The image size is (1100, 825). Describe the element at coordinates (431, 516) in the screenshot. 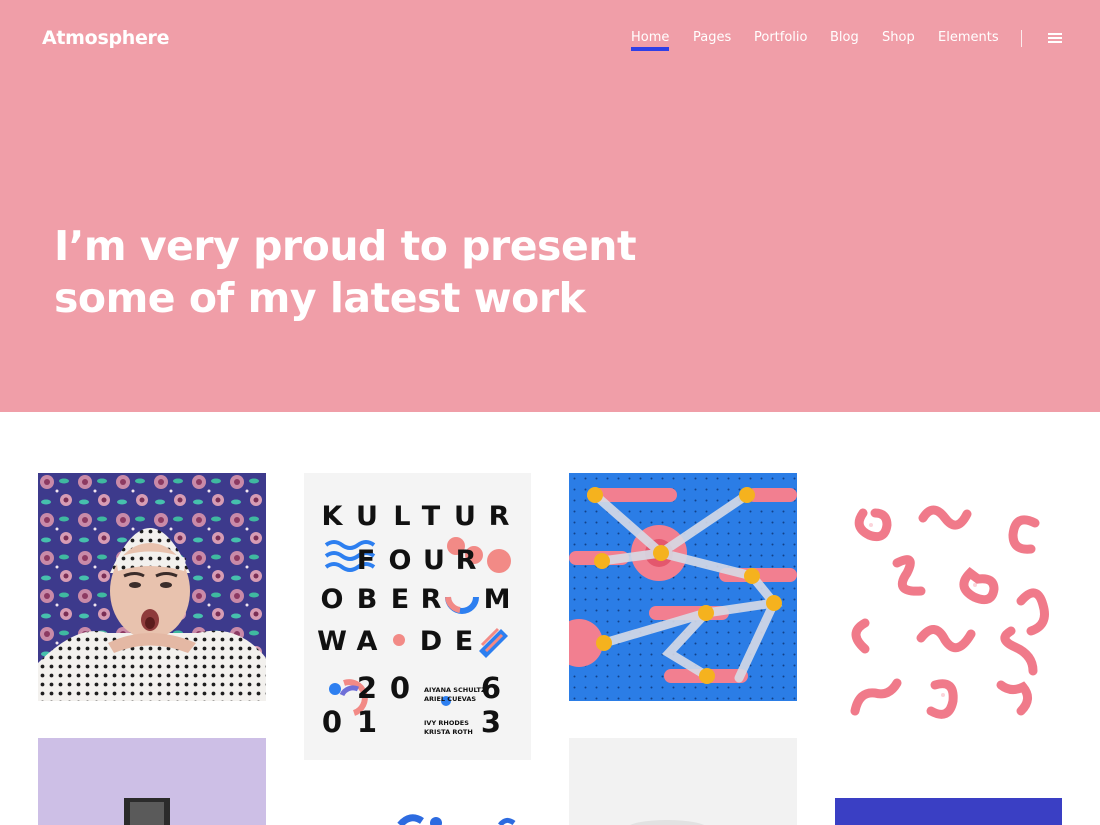

I see `poster-letter: T` at that location.